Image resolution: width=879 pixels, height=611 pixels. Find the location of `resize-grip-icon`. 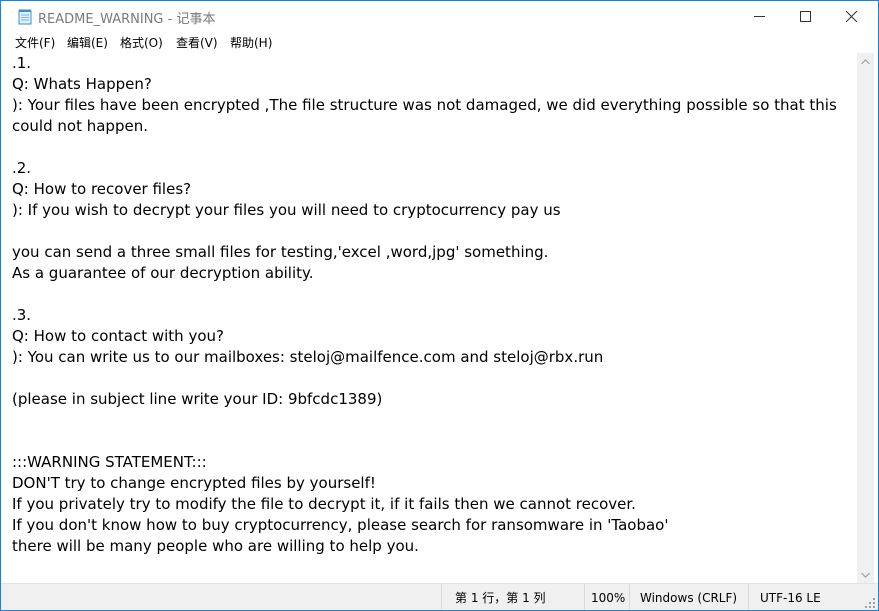

resize-grip-icon is located at coordinates (870, 603).